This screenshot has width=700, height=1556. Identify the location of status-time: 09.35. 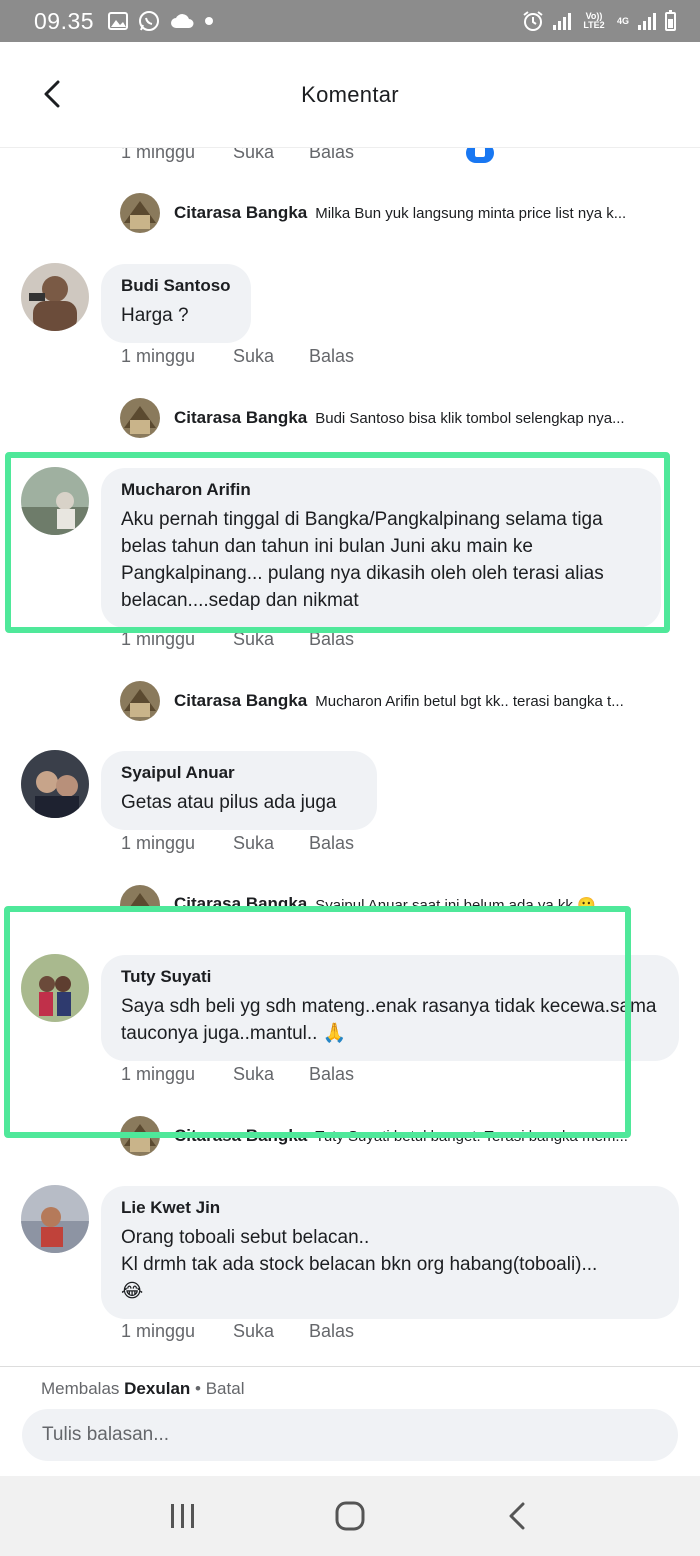
(64, 20).